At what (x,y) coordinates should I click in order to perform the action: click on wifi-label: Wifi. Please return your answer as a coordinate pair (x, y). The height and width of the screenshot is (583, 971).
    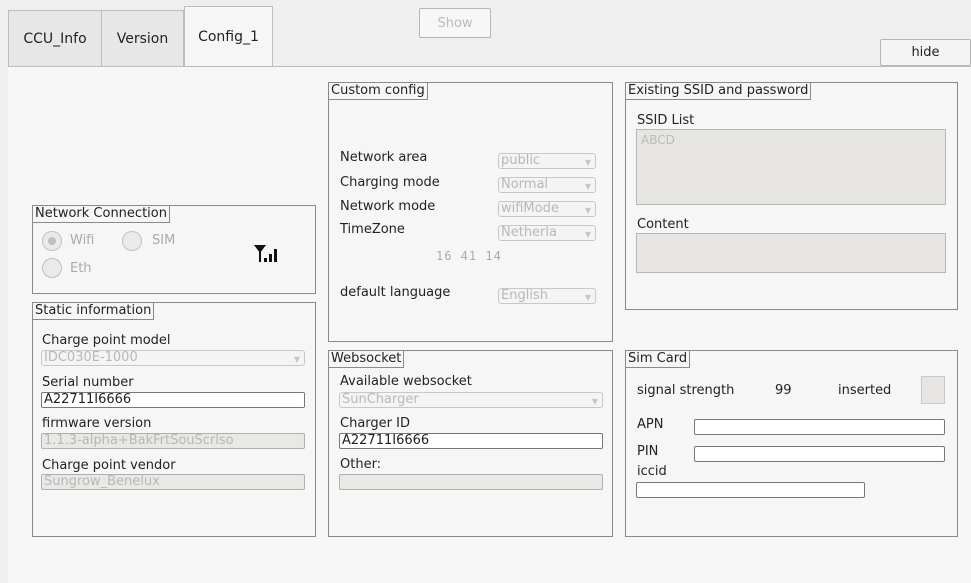
    Looking at the image, I should click on (82, 240).